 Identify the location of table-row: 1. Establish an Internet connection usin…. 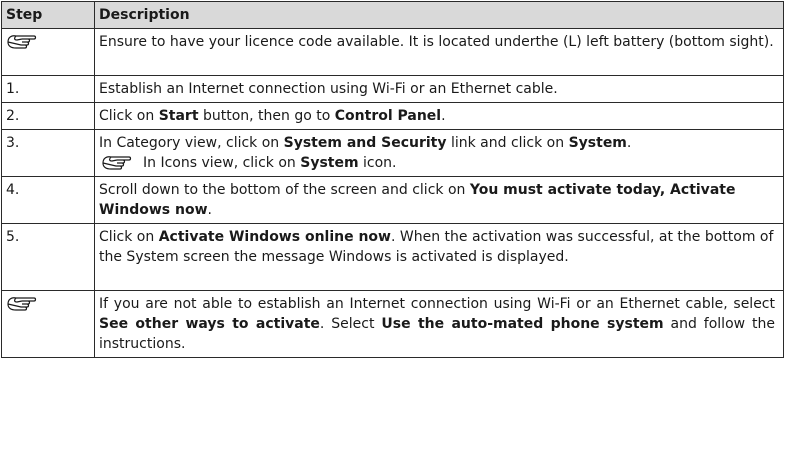
(392, 89).